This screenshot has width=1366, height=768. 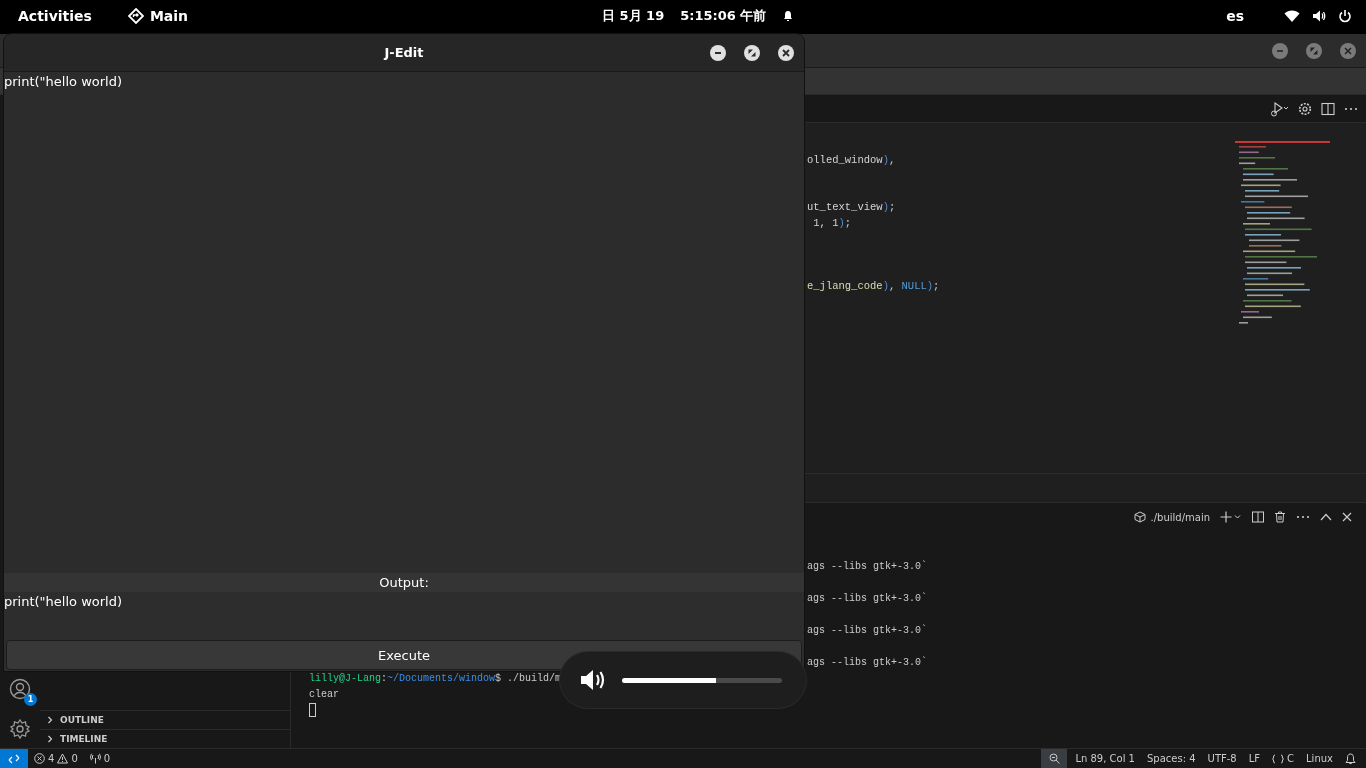 I want to click on antenna-icon, so click(x=95, y=758).